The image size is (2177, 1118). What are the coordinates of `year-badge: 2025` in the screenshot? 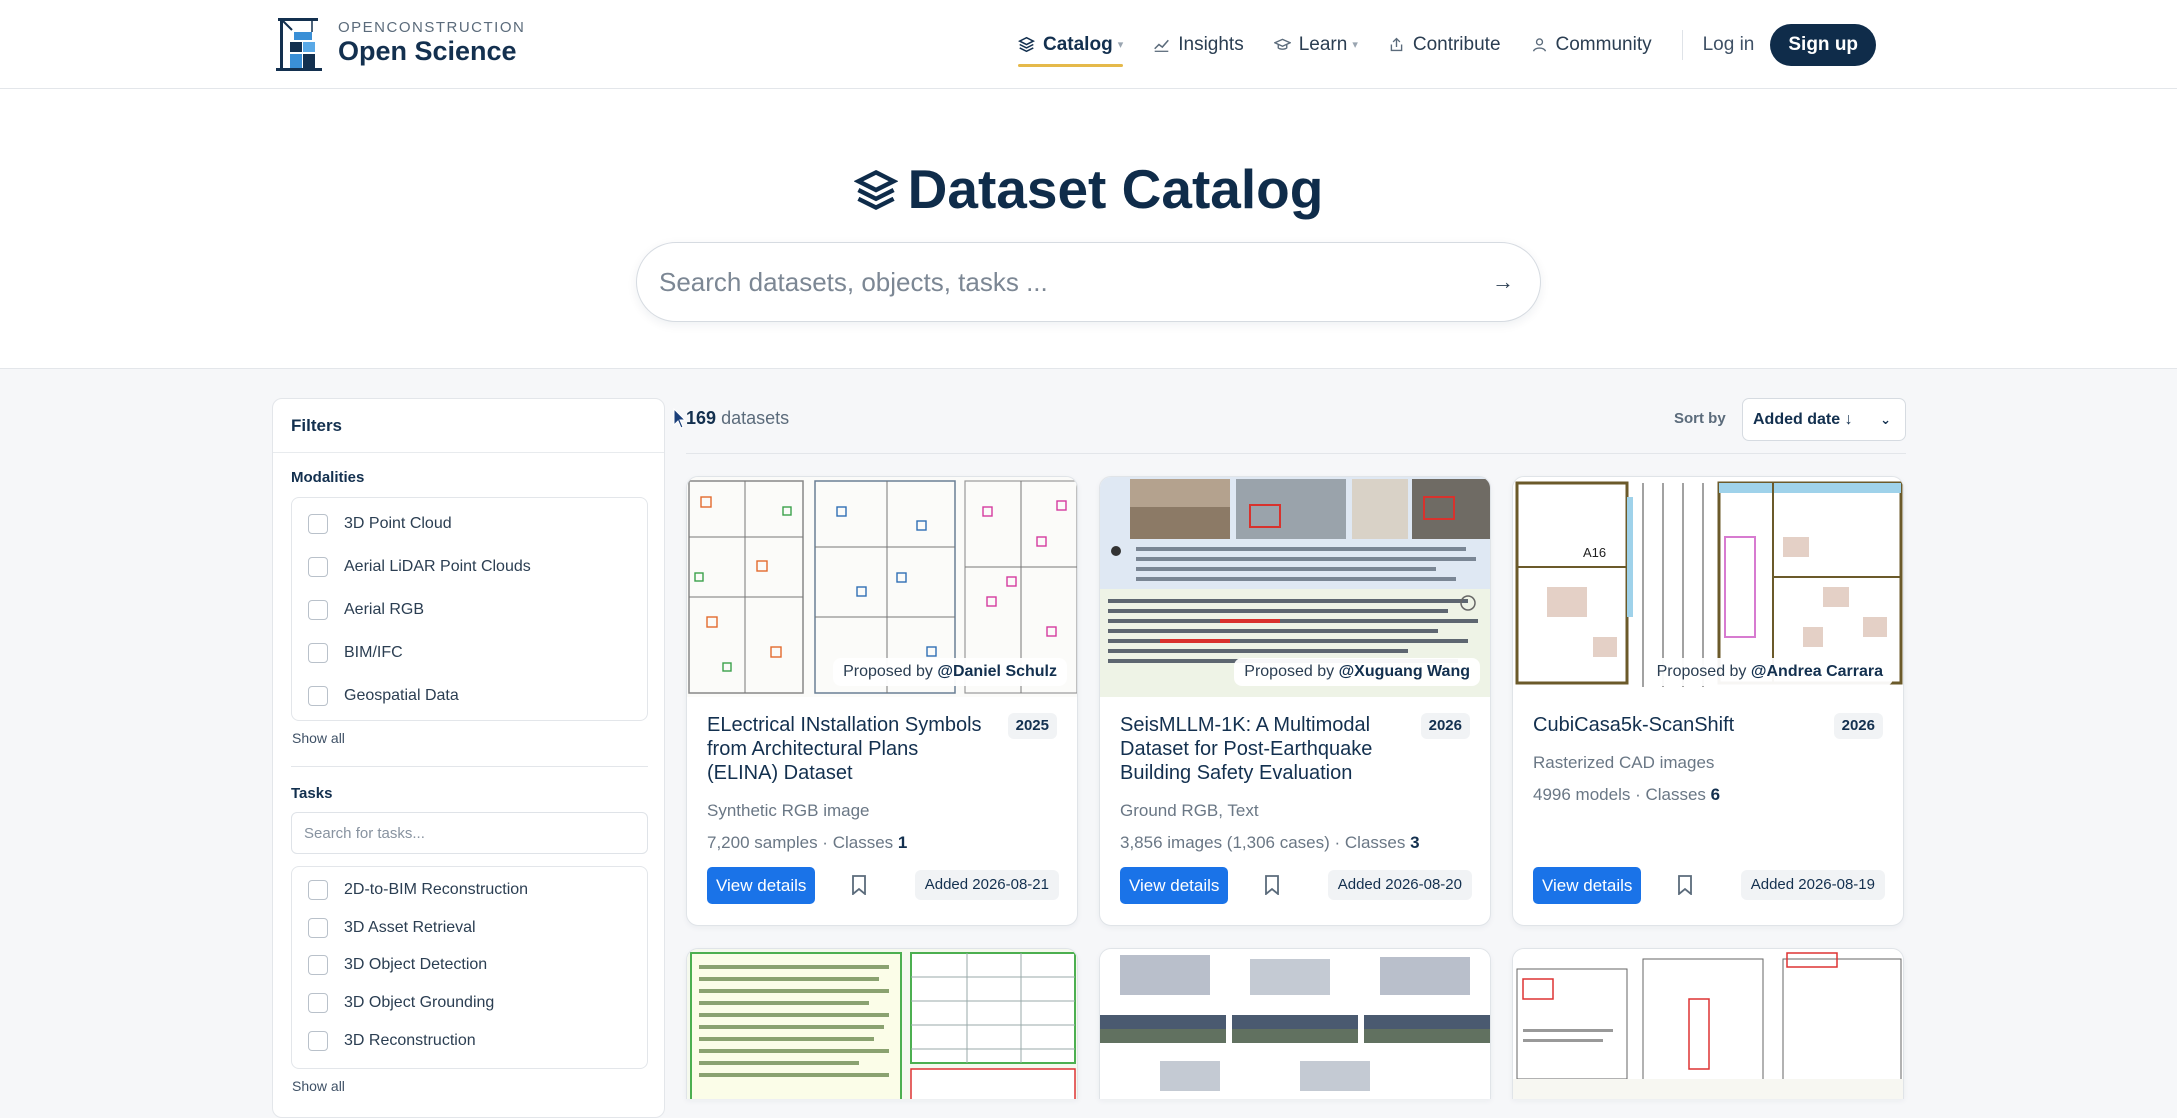 It's located at (1032, 726).